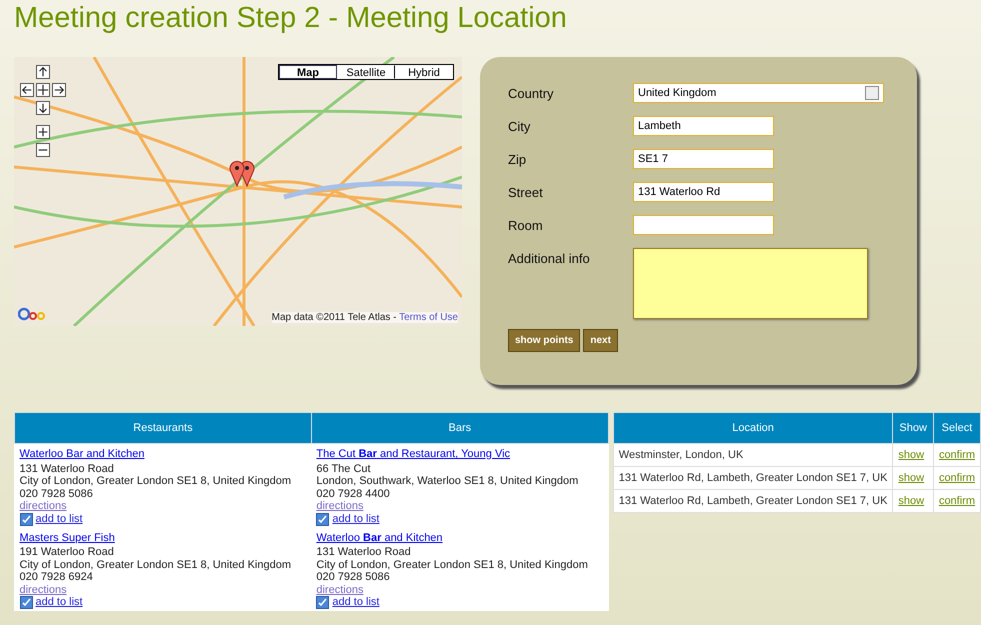 The height and width of the screenshot is (625, 981). Describe the element at coordinates (365, 317) in the screenshot. I see `map-attribution: Map data ©2011 Tele Atlas - Terms of Use` at that location.